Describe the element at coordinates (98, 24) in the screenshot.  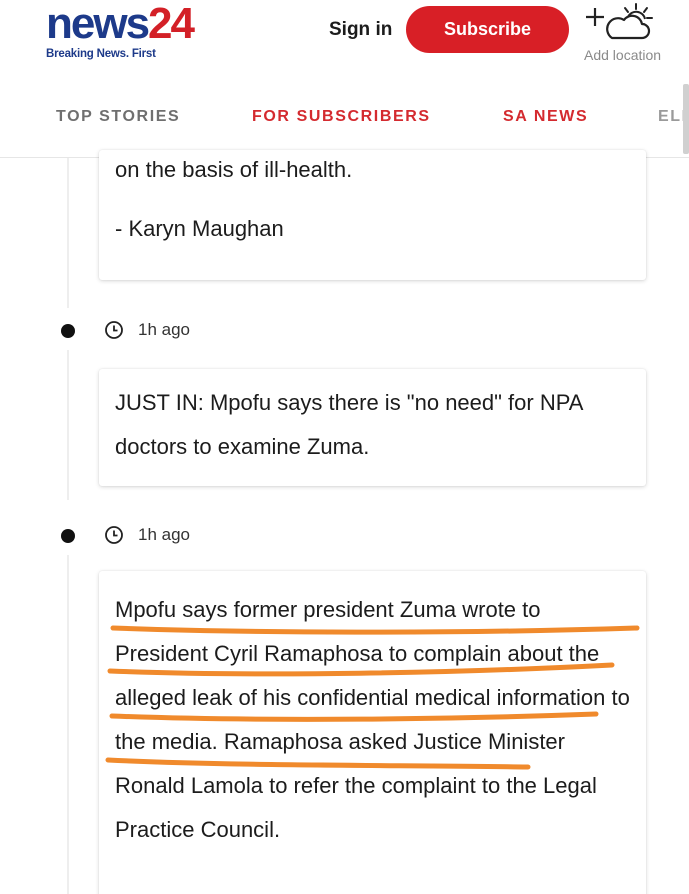
I see `logo-news-text: news` at that location.